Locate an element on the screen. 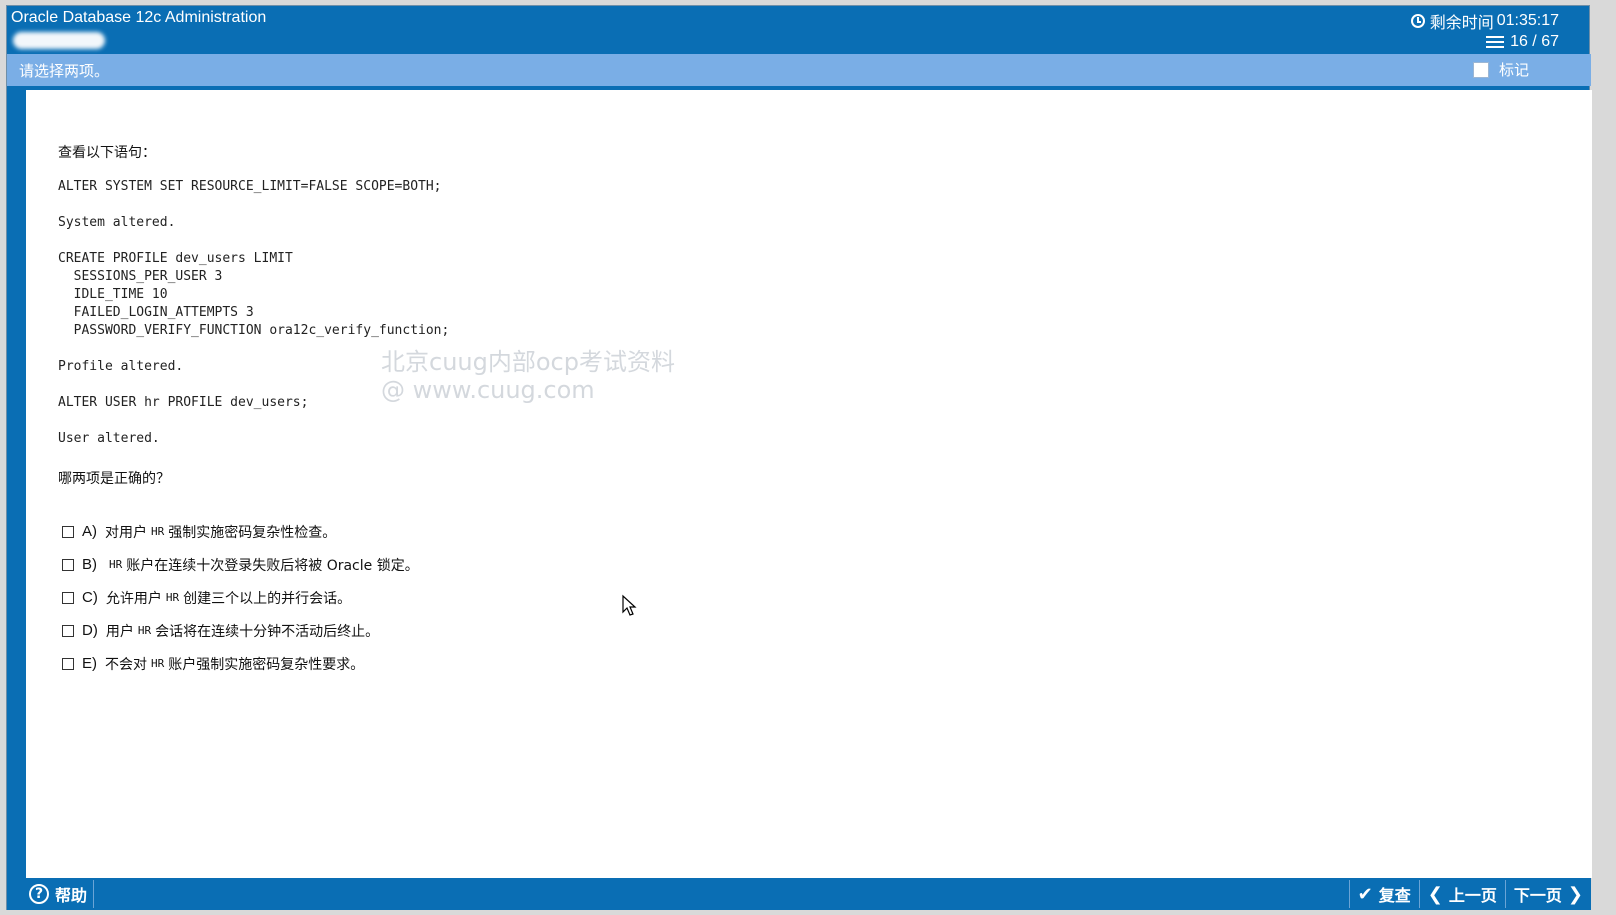 This screenshot has width=1616, height=915. help-button: ? 帮助 is located at coordinates (62, 894).